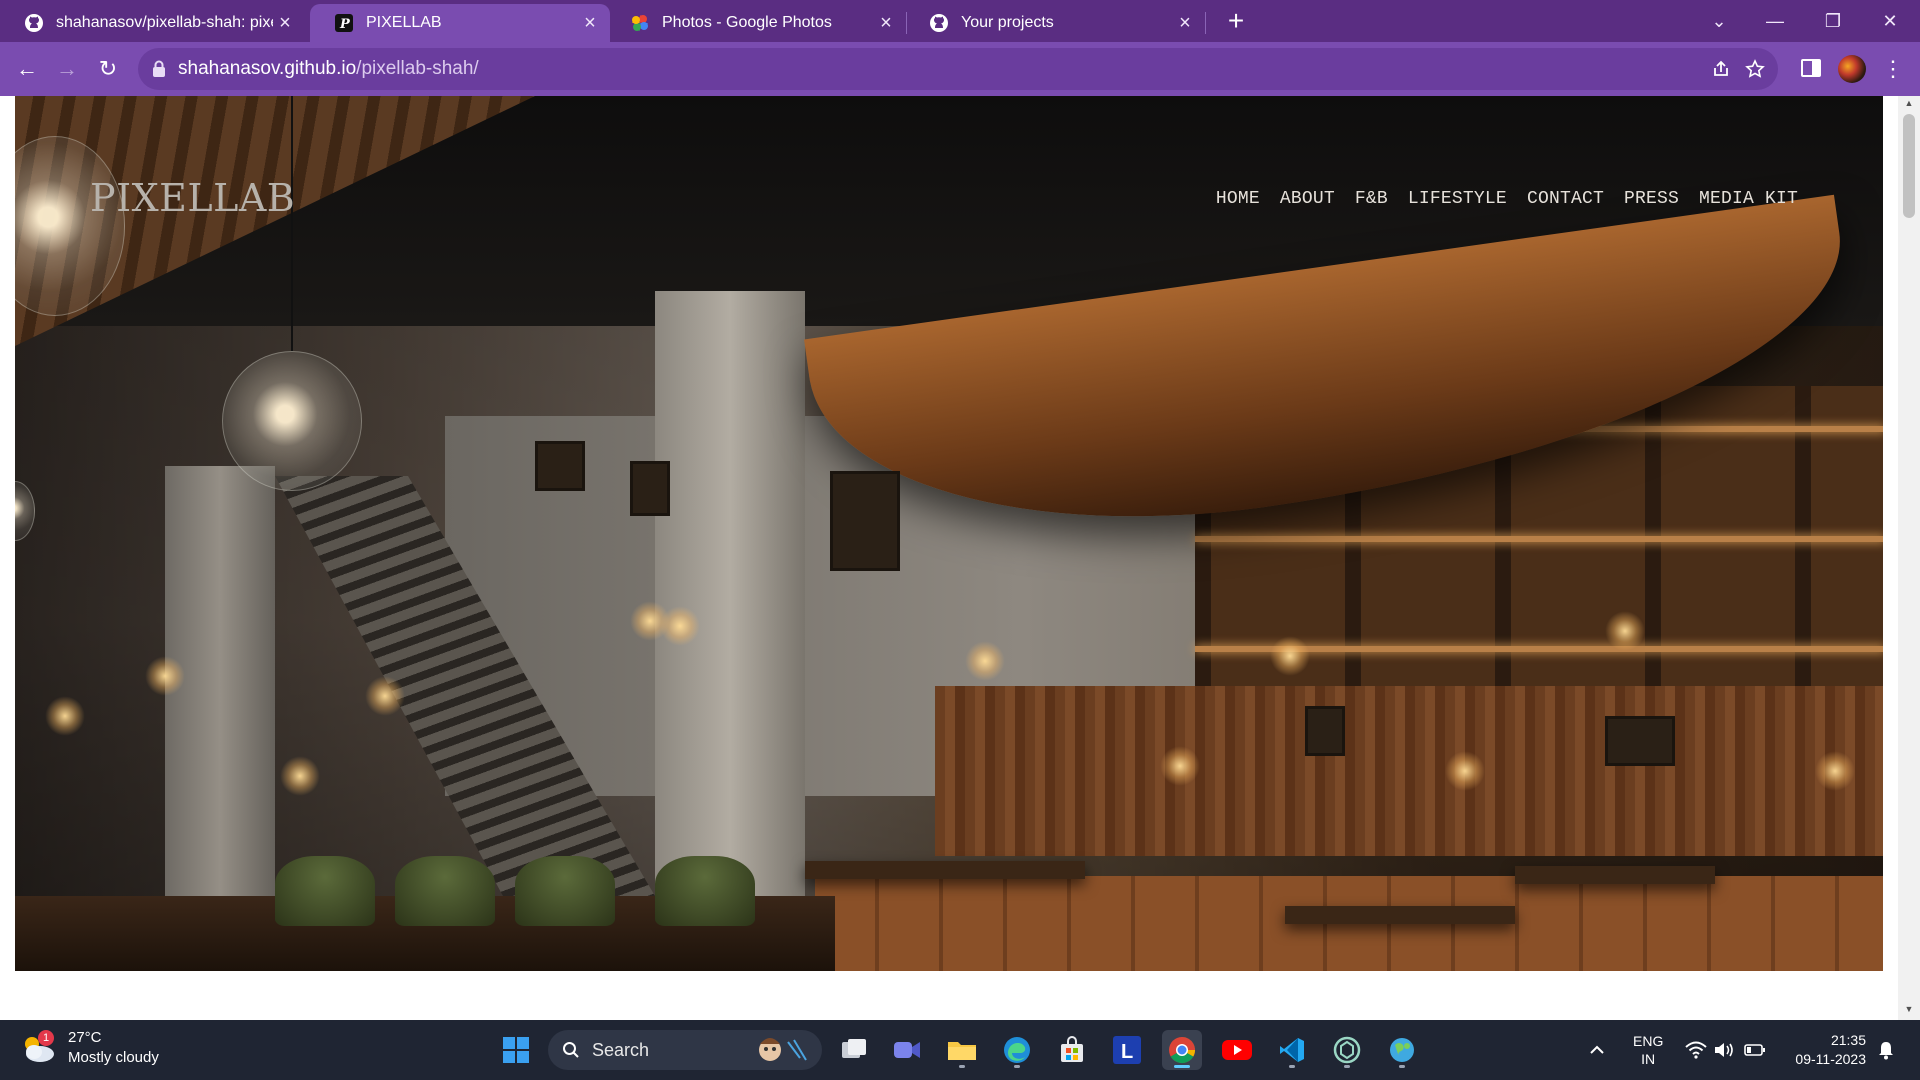  What do you see at coordinates (1651, 199) in the screenshot?
I see `nav-press: PRESS` at bounding box center [1651, 199].